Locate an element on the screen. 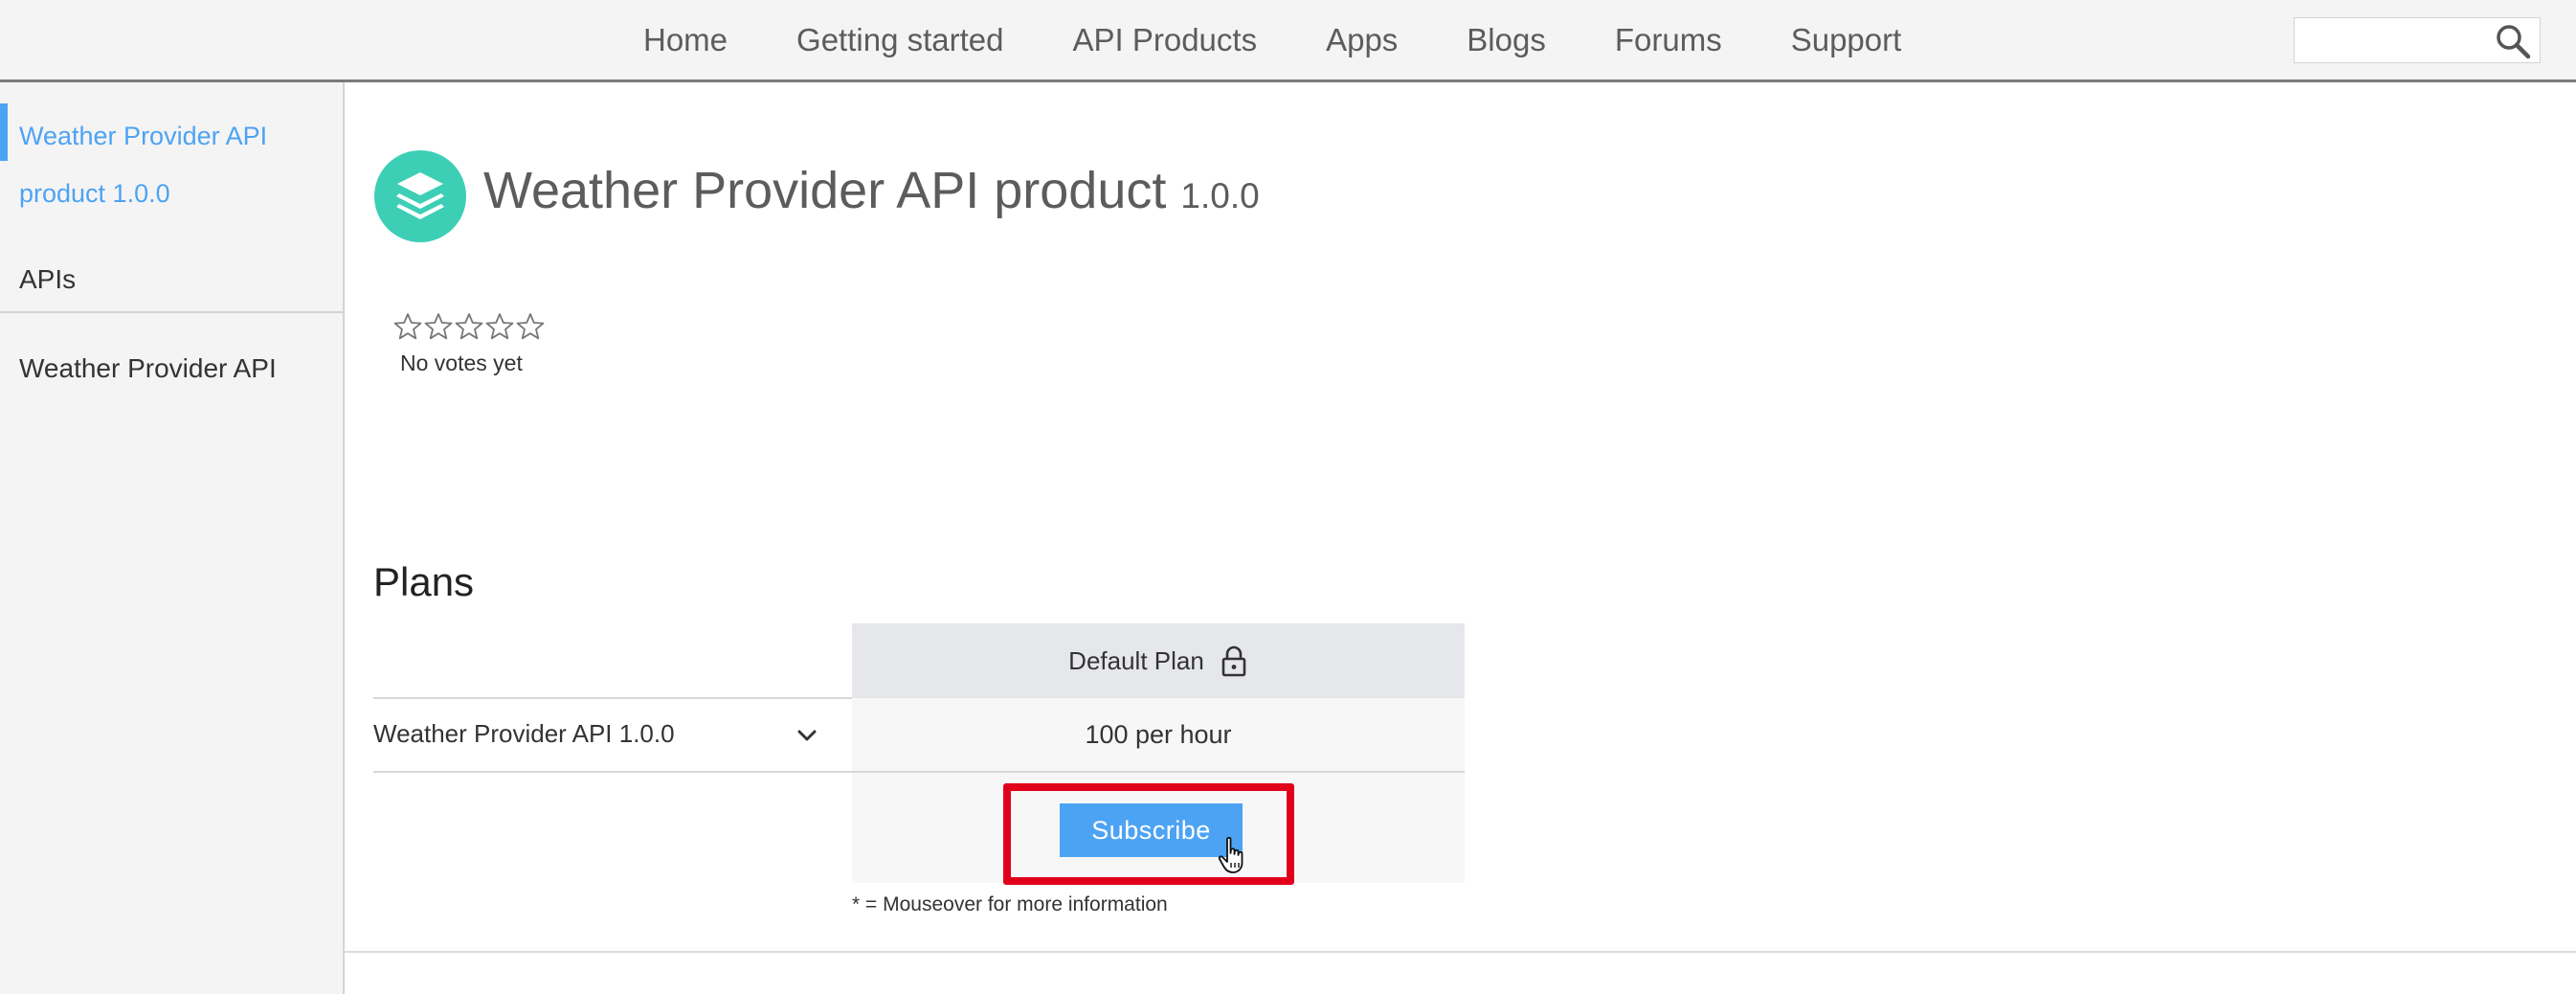 This screenshot has height=994, width=2576. sidebar-item-product: Weather Provider API product 1.0.0 is located at coordinates (172, 164).